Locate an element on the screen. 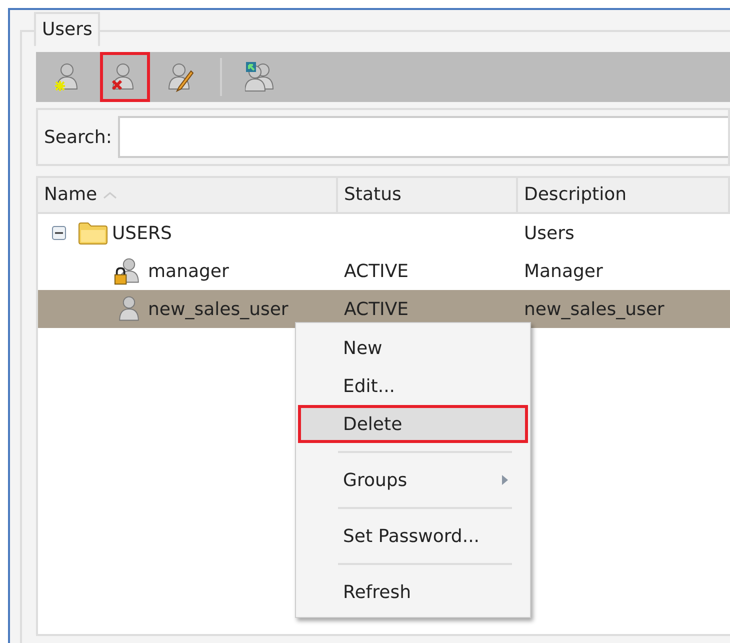 This screenshot has height=643, width=730. column-header: Status is located at coordinates (428, 195).